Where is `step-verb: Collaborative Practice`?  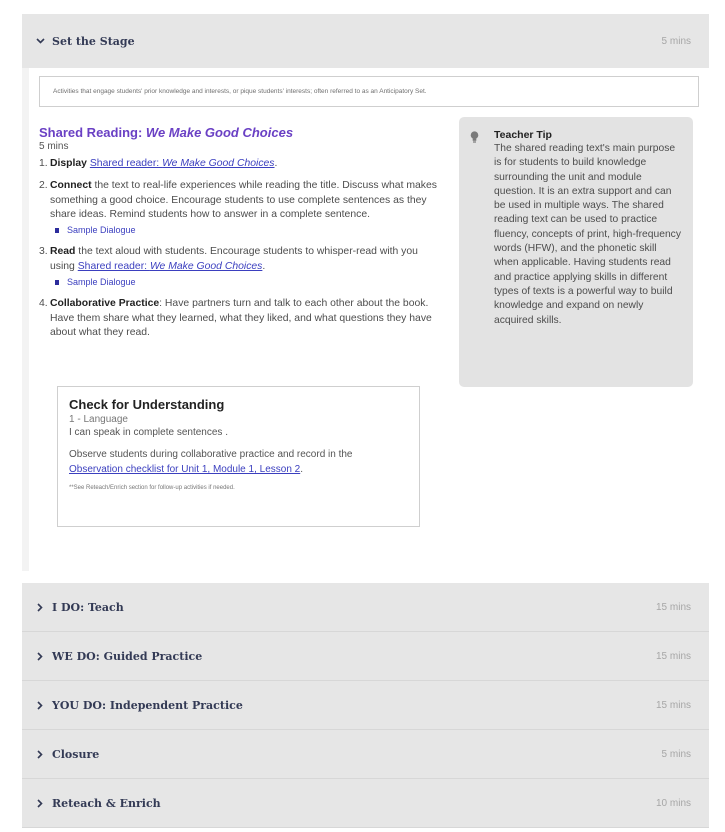
step-verb: Collaborative Practice is located at coordinates (105, 304).